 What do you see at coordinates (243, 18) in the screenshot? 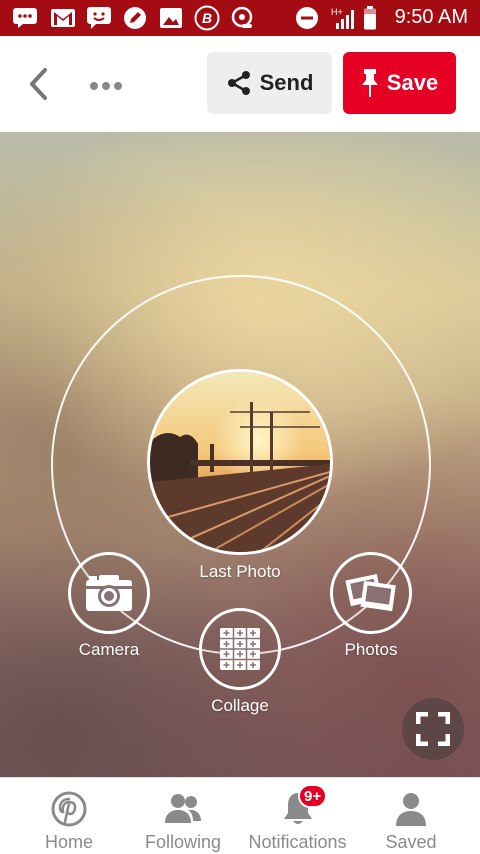
I see `headset-icon` at bounding box center [243, 18].